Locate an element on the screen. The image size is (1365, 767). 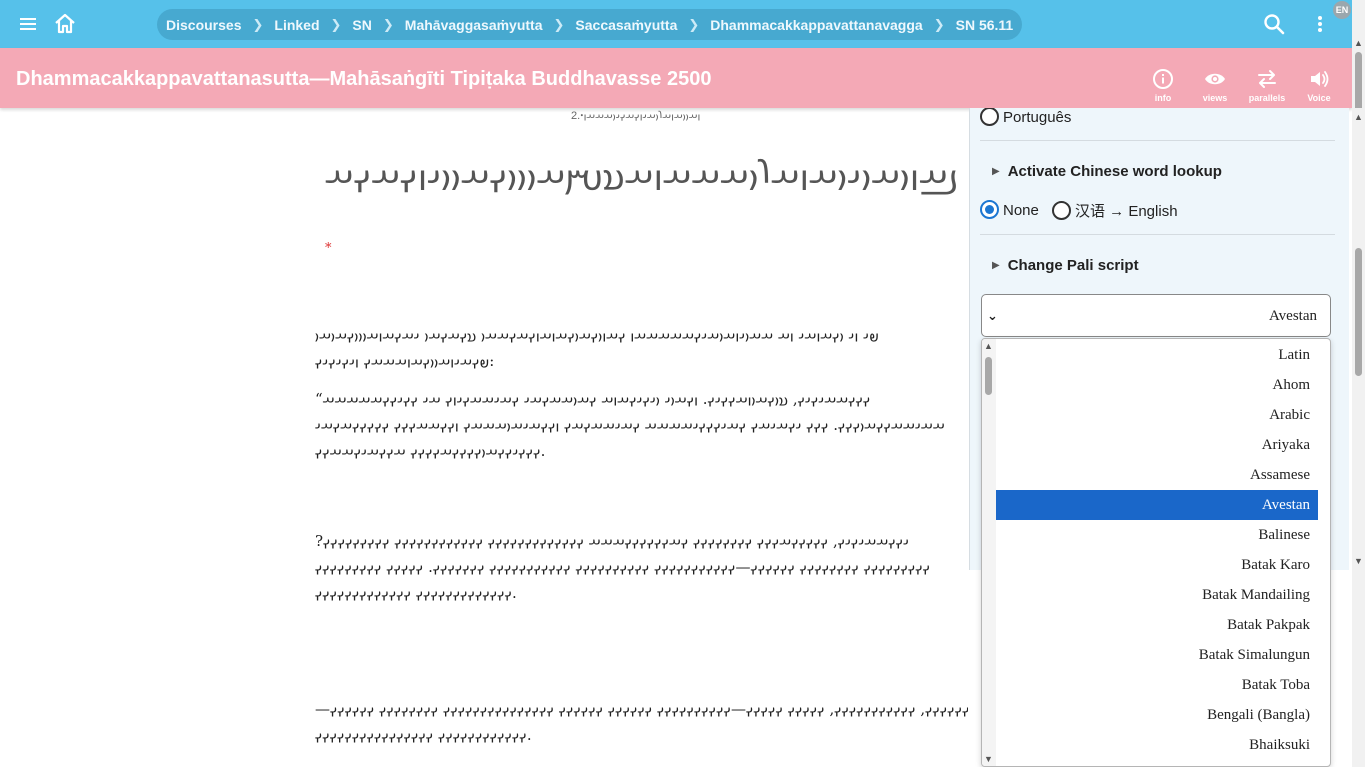
breadcrumb-item-discourses: Discourses is located at coordinates (203, 25).